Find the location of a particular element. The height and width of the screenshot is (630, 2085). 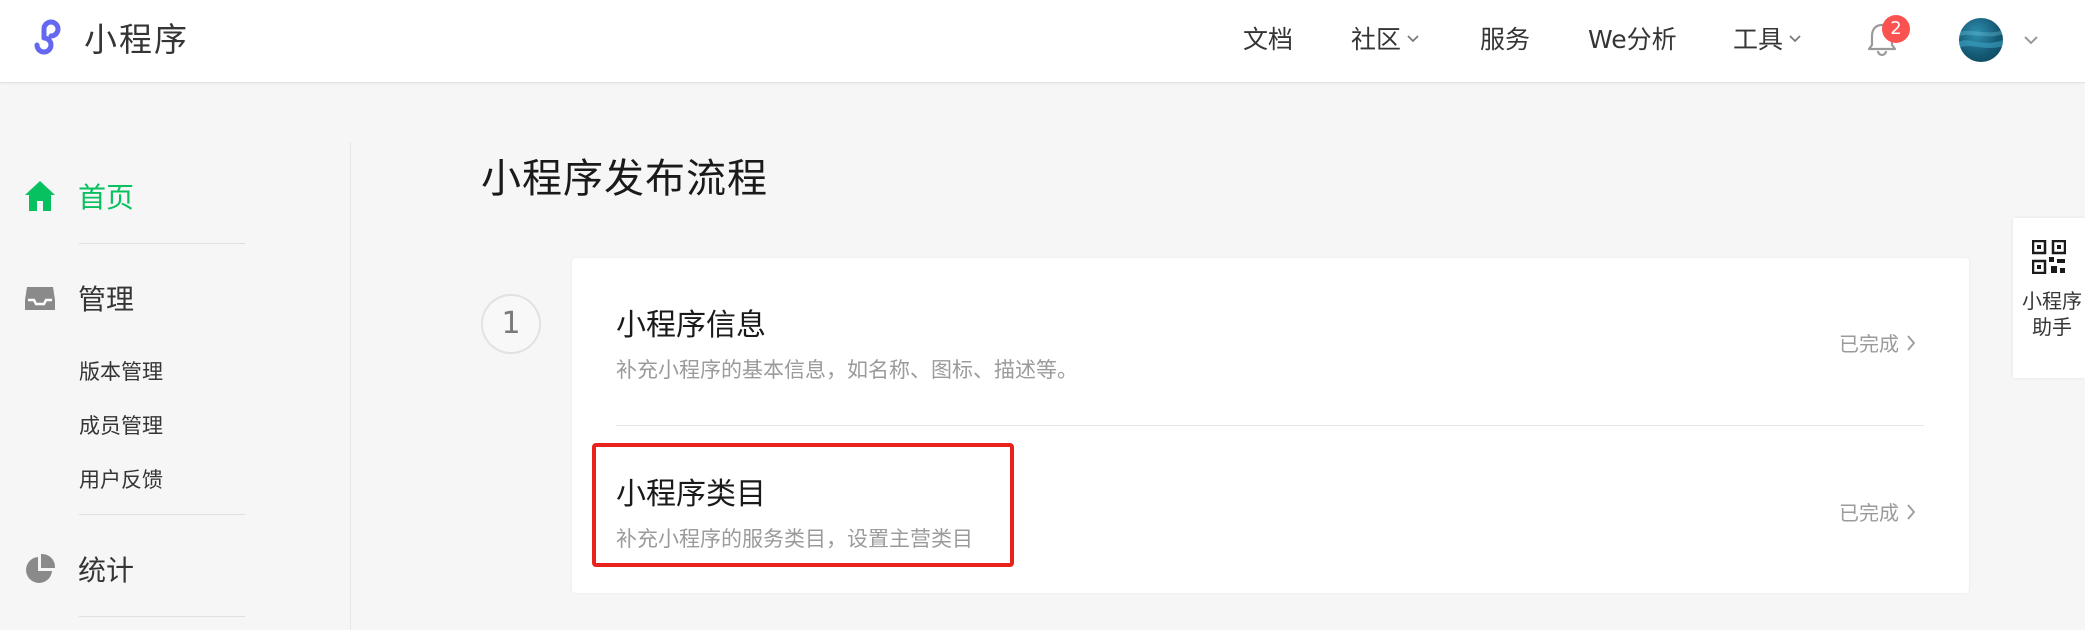

sidebar-border is located at coordinates (350, 386).